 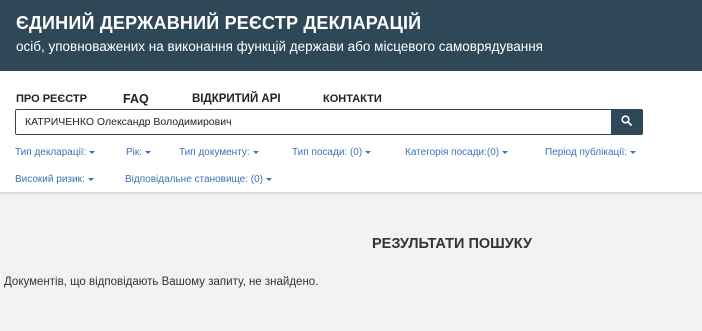 I want to click on filter-label: Категорія посади:(0), so click(x=452, y=152).